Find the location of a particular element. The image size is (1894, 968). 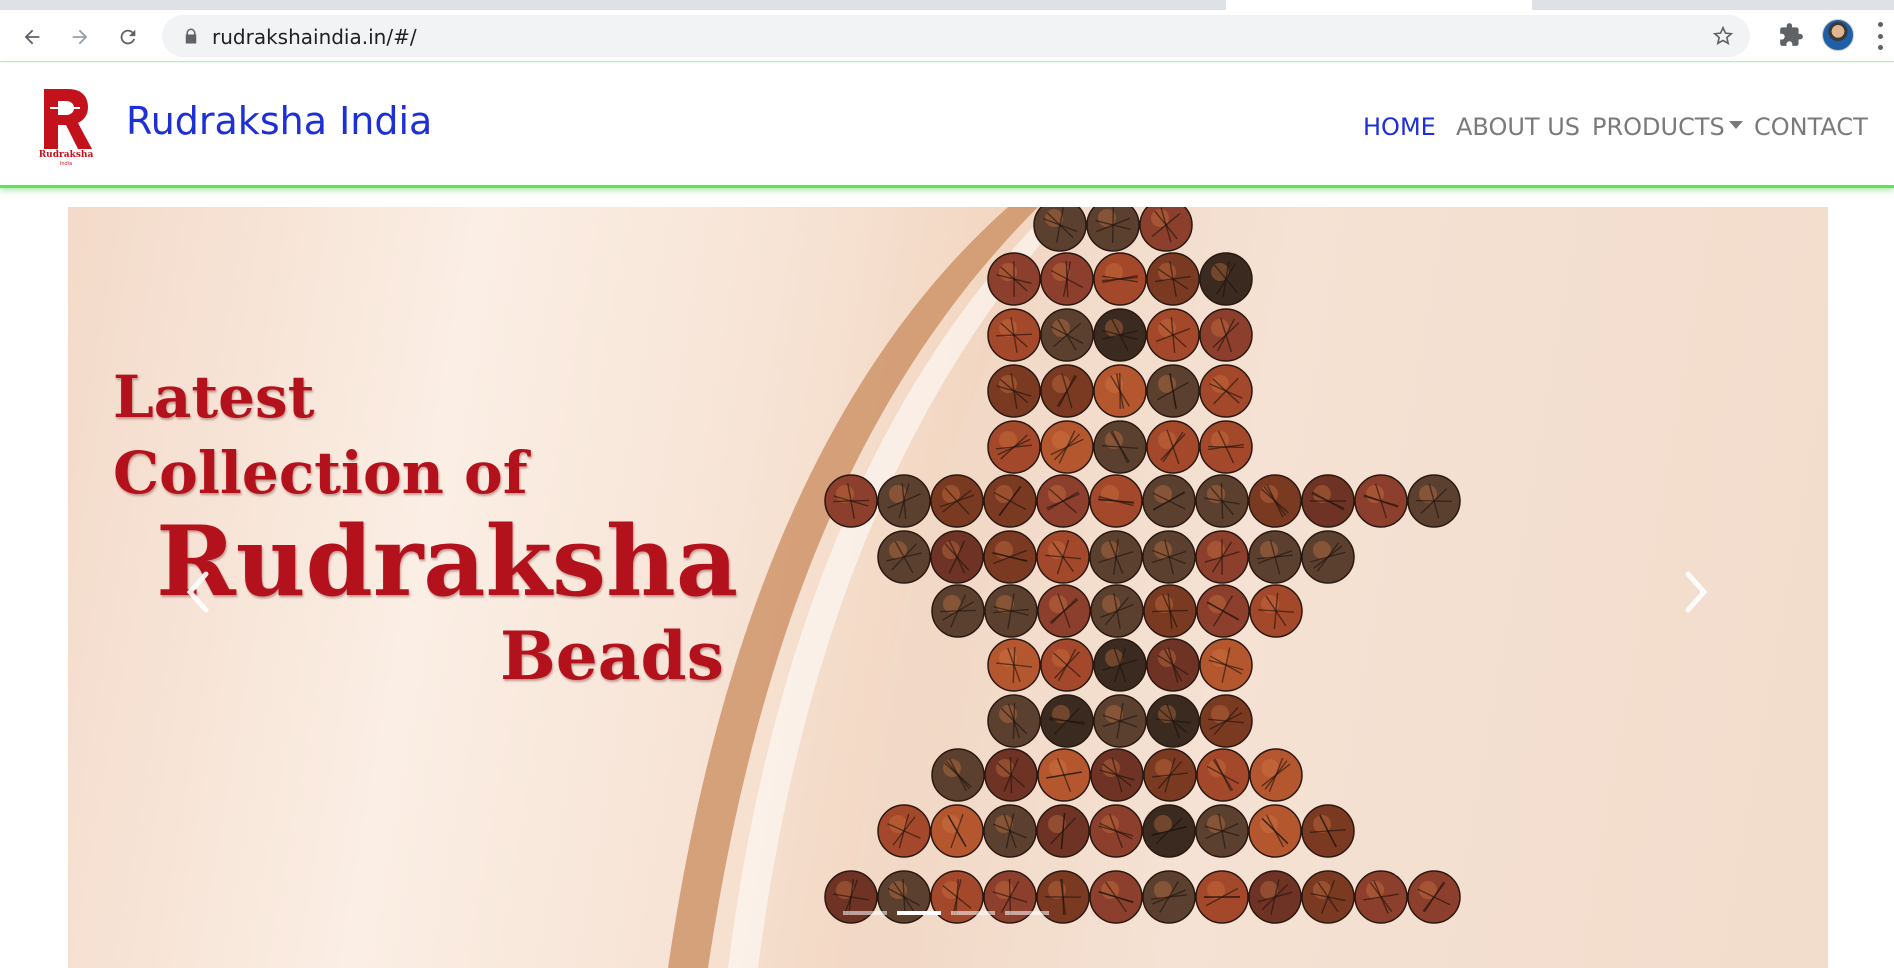

brand-name: Rudraksha India is located at coordinates (279, 121).